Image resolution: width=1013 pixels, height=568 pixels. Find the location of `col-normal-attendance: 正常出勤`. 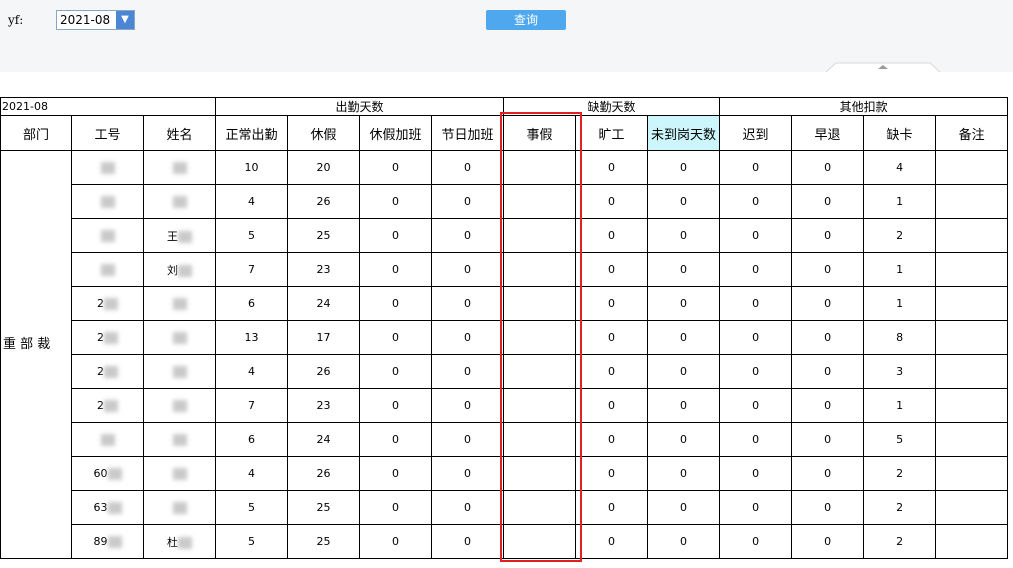

col-normal-attendance: 正常出勤 is located at coordinates (252, 133).